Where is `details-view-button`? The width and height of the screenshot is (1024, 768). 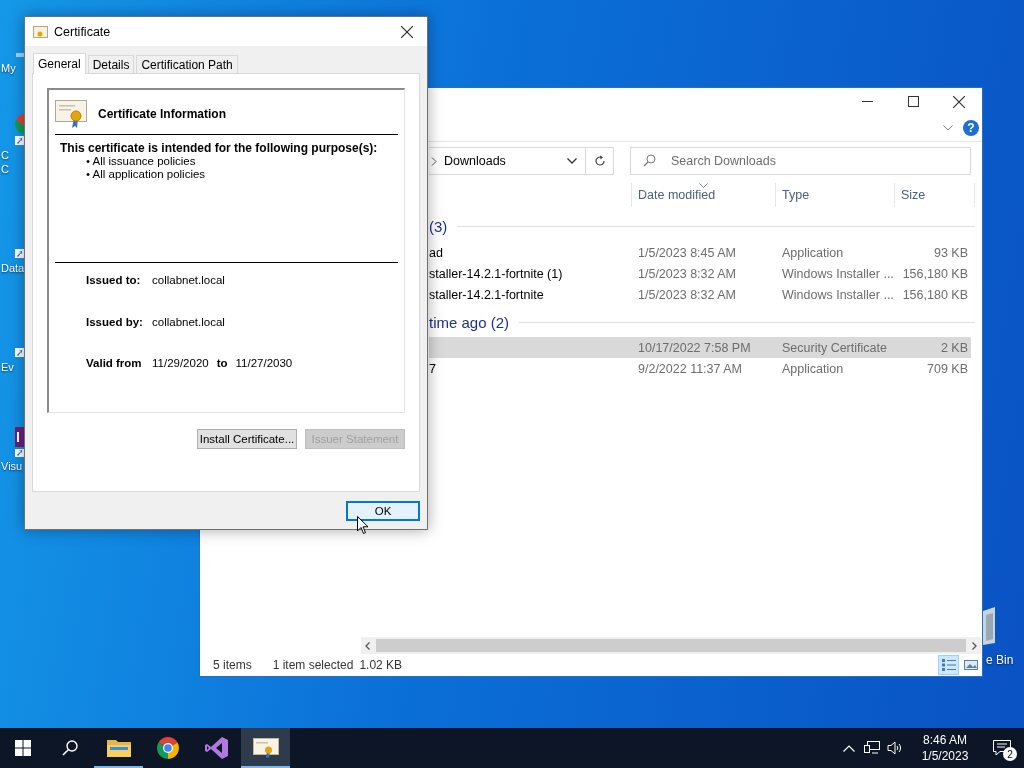 details-view-button is located at coordinates (948, 665).